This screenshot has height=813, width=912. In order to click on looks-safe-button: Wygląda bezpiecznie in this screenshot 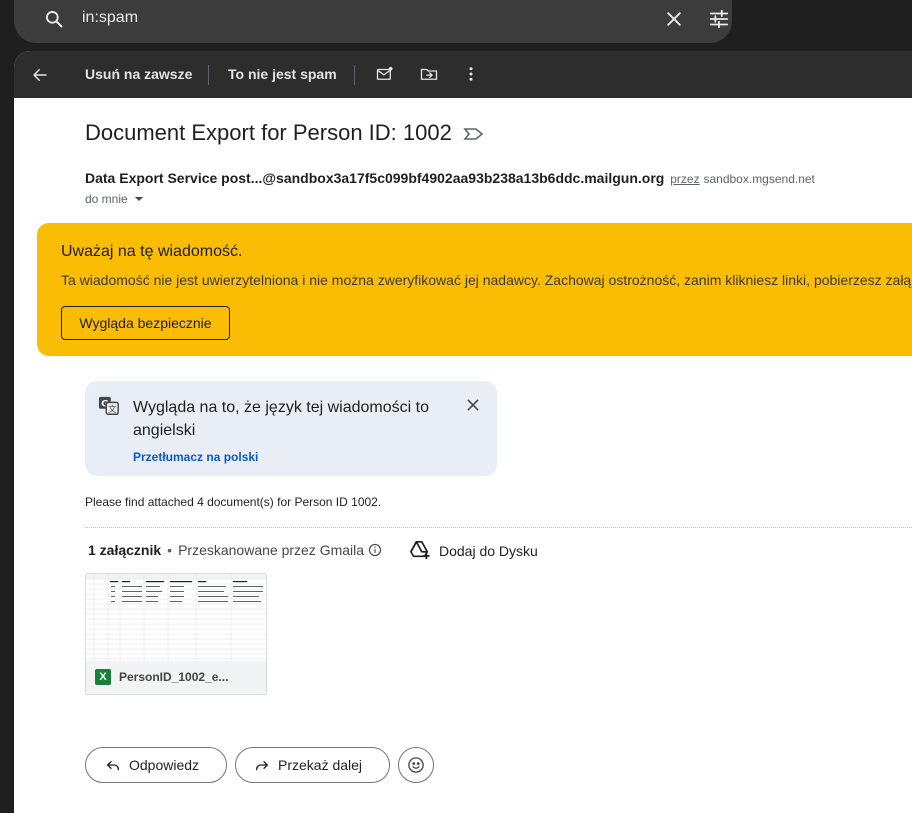, I will do `click(145, 323)`.